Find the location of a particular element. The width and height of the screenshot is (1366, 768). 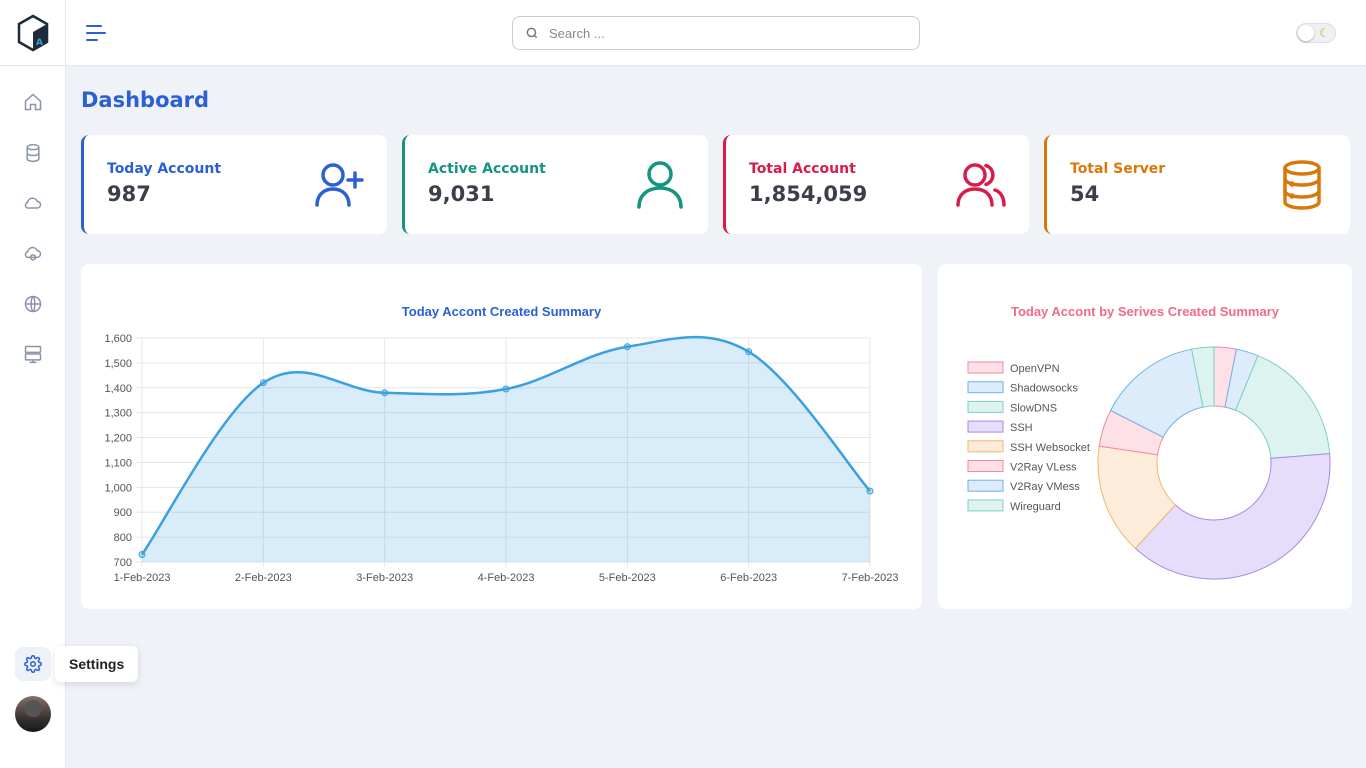

legend-label: SSH Websocket is located at coordinates (1050, 448).